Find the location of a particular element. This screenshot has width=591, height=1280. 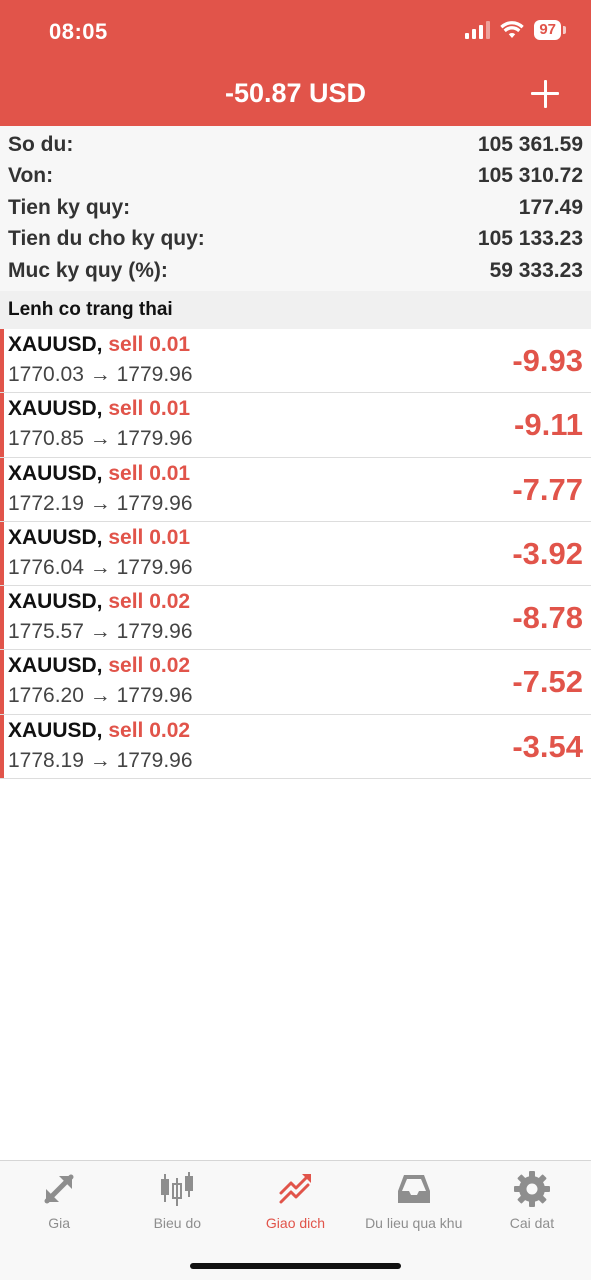

tab-label: Bieu do is located at coordinates (177, 1223).